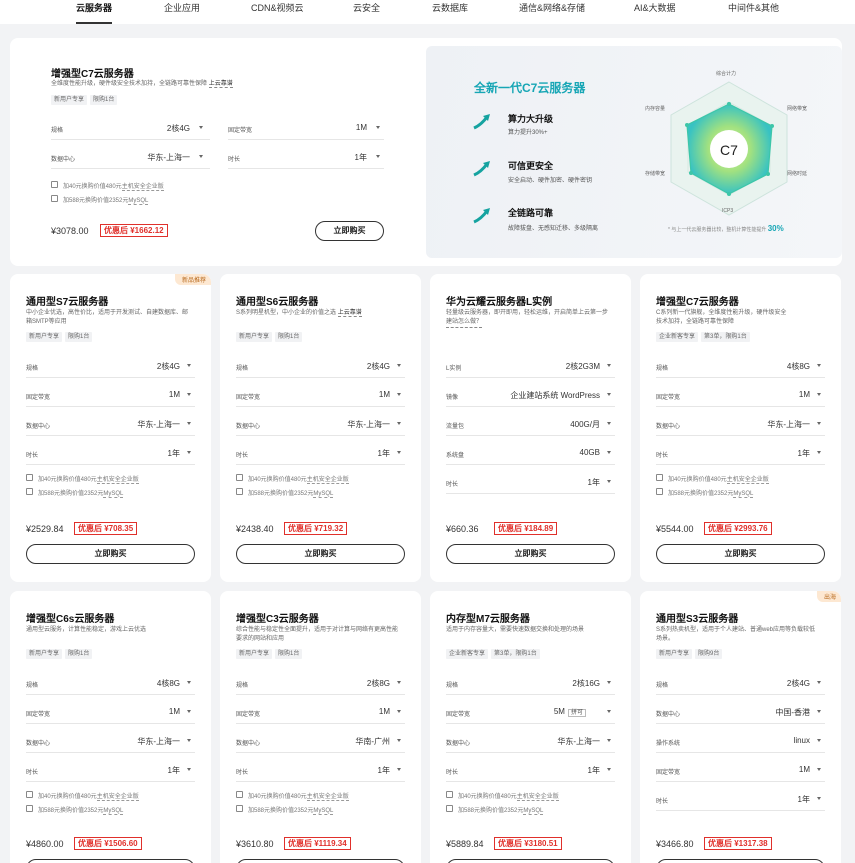 Image resolution: width=855 pixels, height=863 pixels. I want to click on option-select: 华南-广州, so click(315, 741).